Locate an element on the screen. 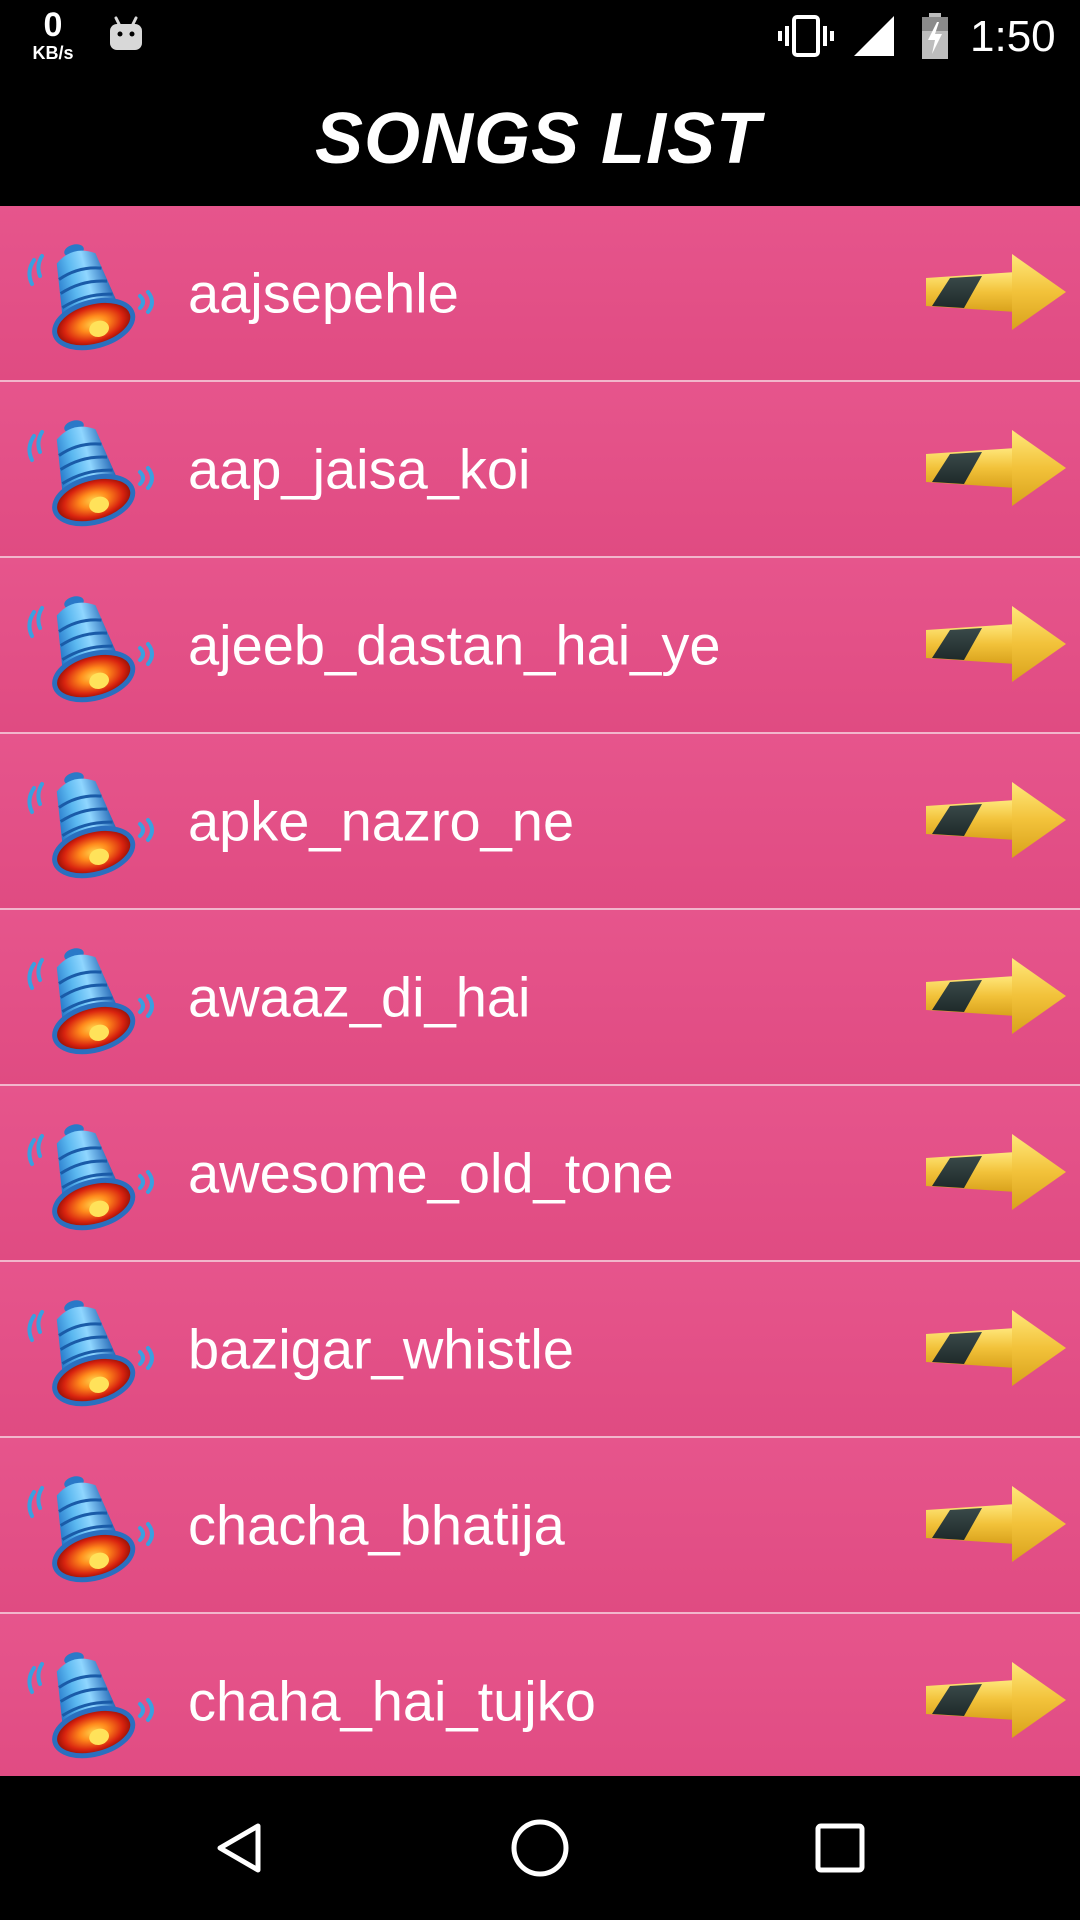 The height and width of the screenshot is (1920, 1080). song-name: chaha_hai_tujko is located at coordinates (392, 1701).